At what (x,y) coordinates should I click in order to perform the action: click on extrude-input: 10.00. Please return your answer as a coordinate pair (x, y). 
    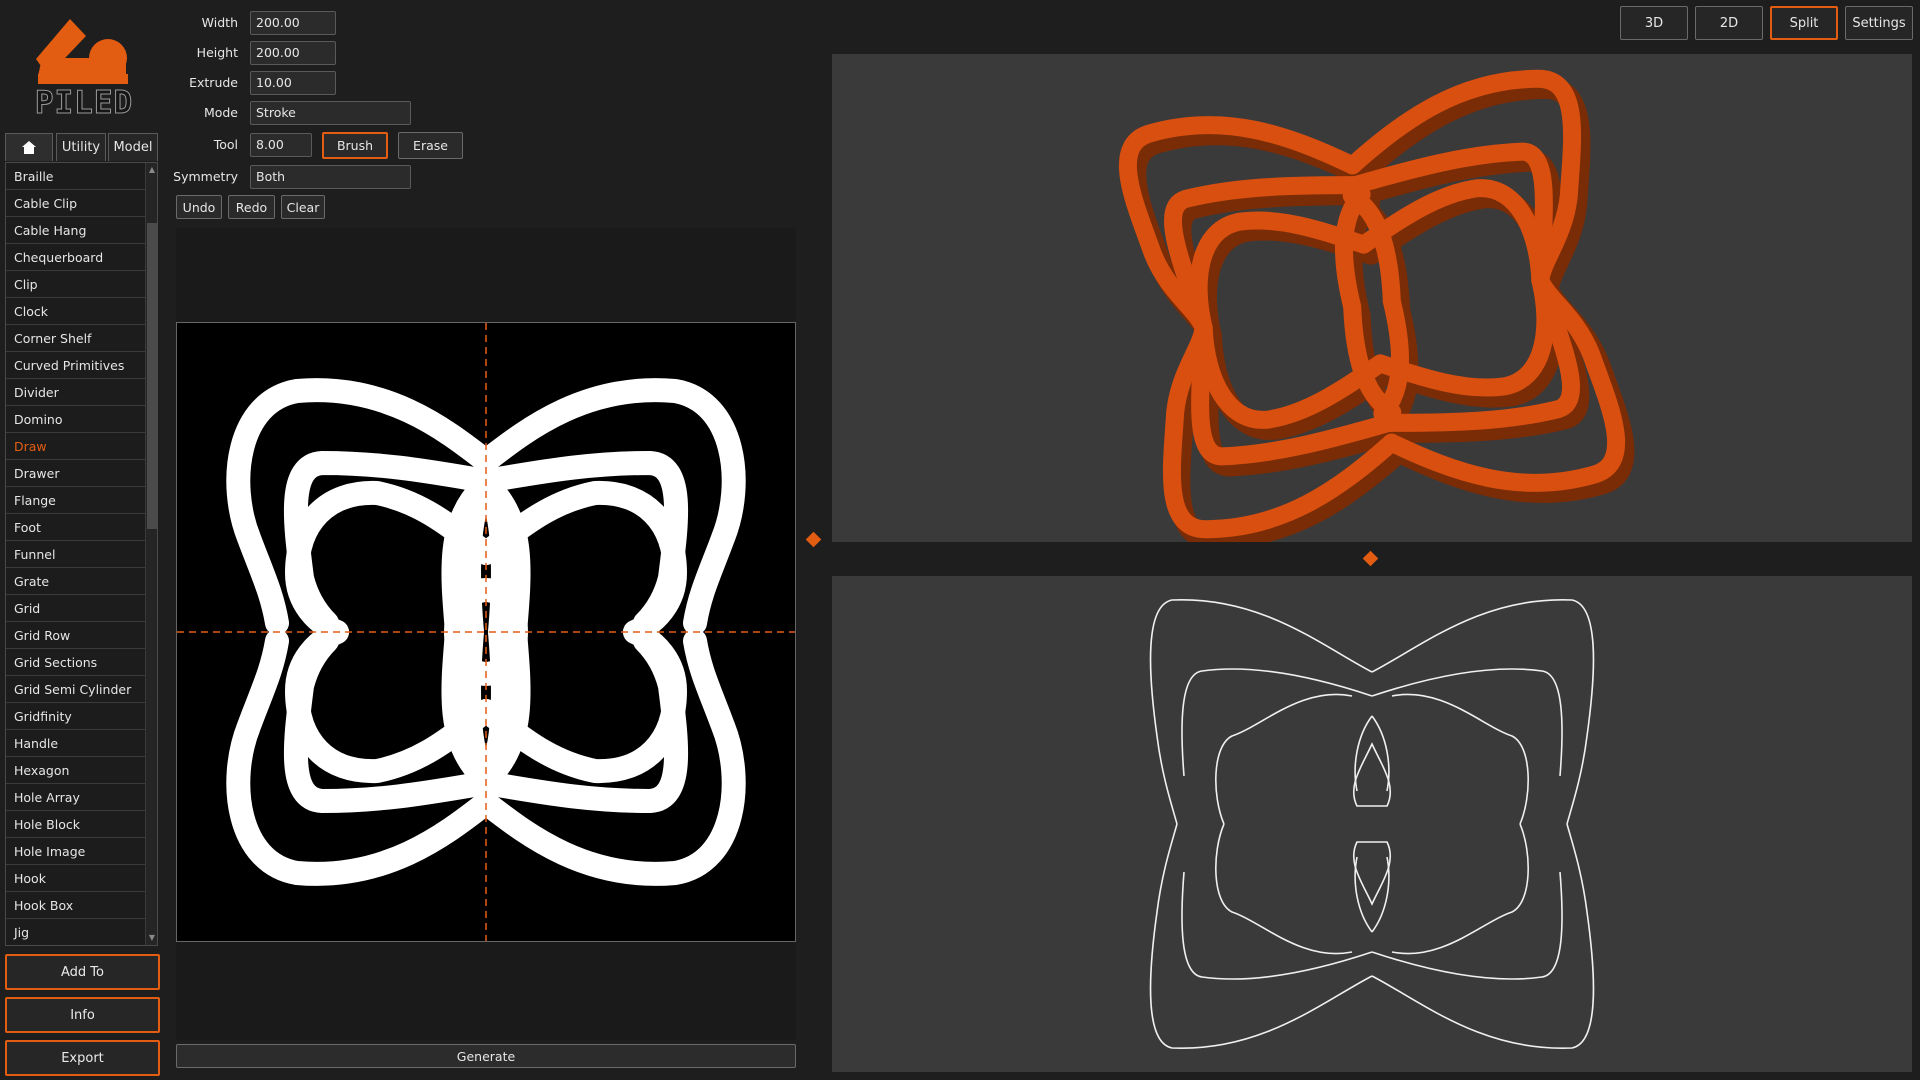
    Looking at the image, I should click on (293, 83).